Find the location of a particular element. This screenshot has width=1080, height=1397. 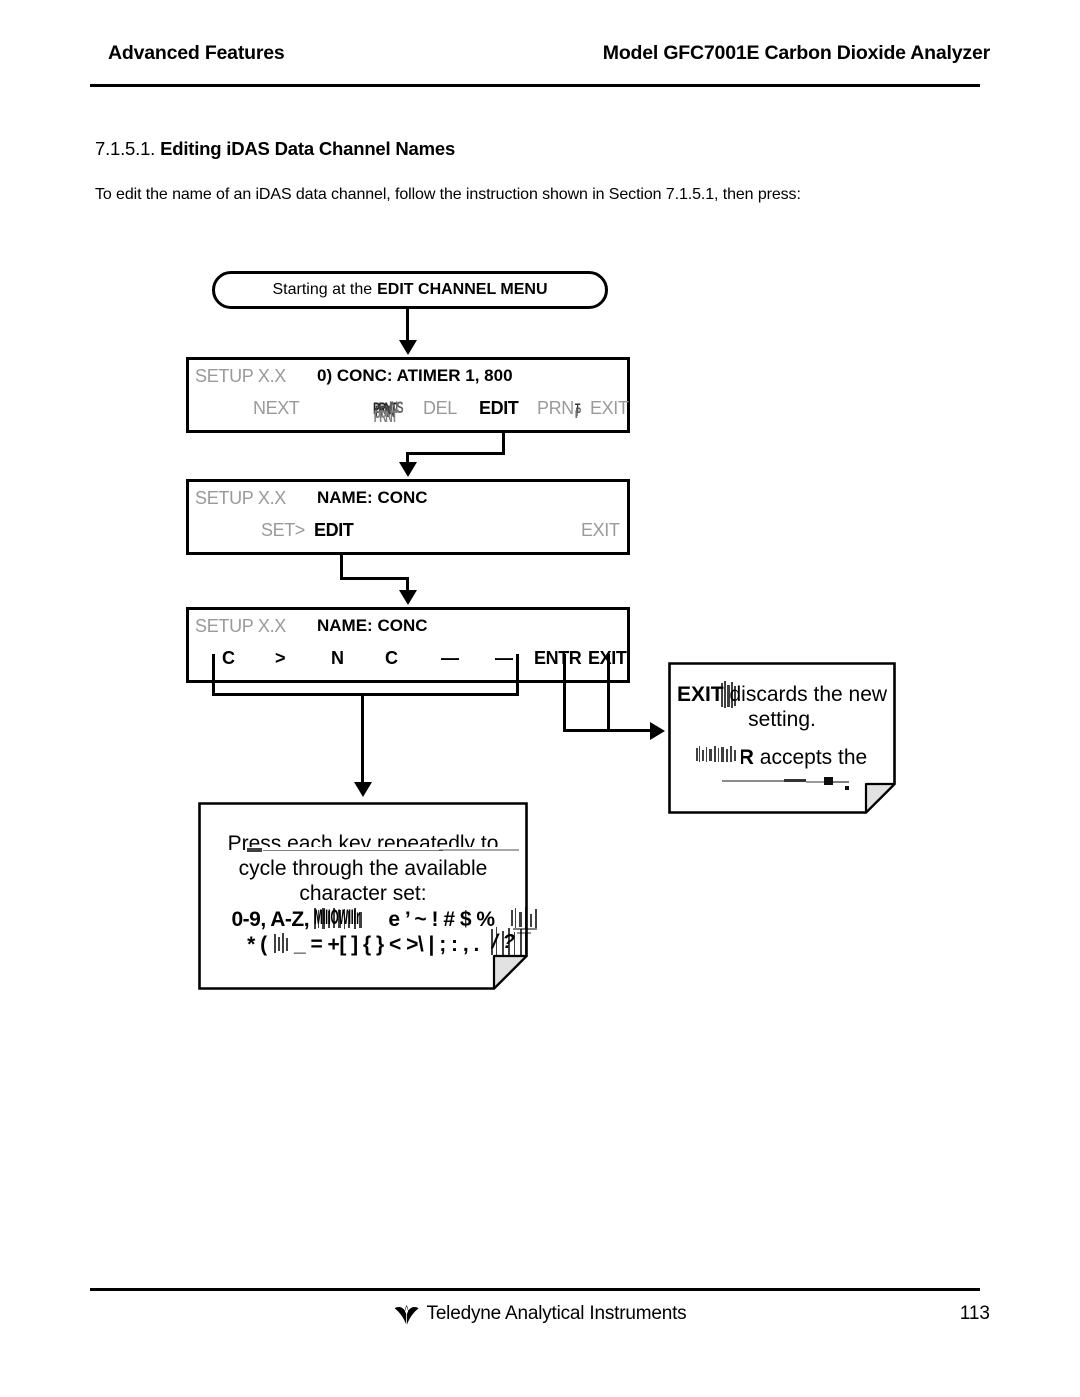

flow-terminator-start: Starting at the EDIT CHANNEL MENU is located at coordinates (410, 290).